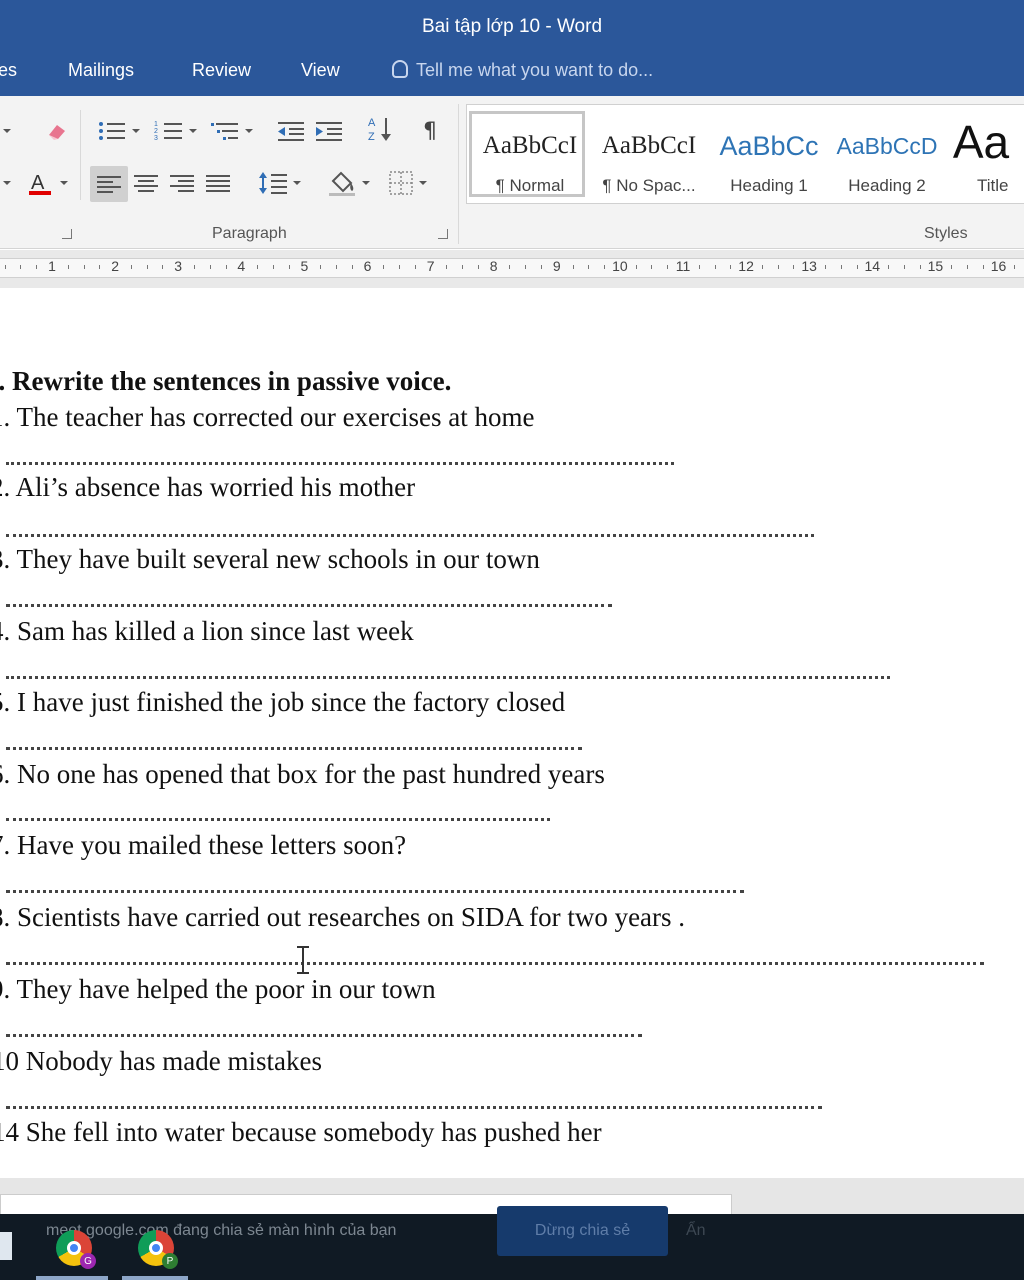  Describe the element at coordinates (182, 183) in the screenshot. I see `align-right-button` at that location.